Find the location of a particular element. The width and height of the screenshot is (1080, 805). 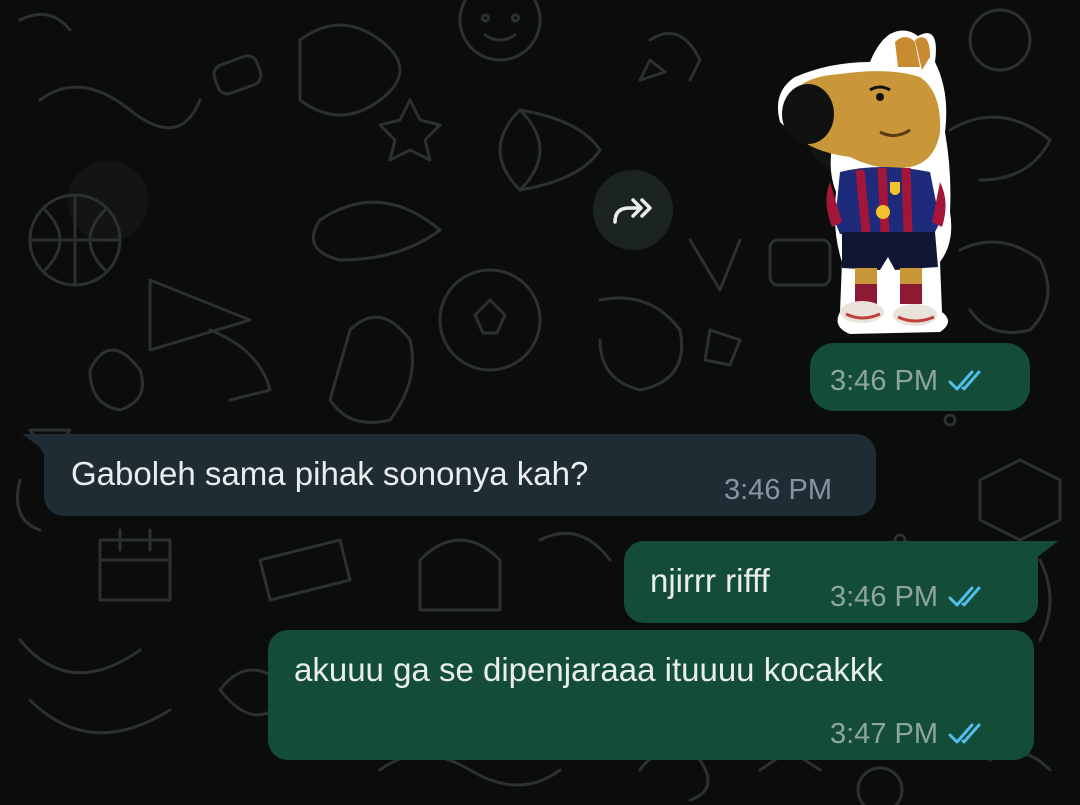

forward-icon is located at coordinates (632, 211).